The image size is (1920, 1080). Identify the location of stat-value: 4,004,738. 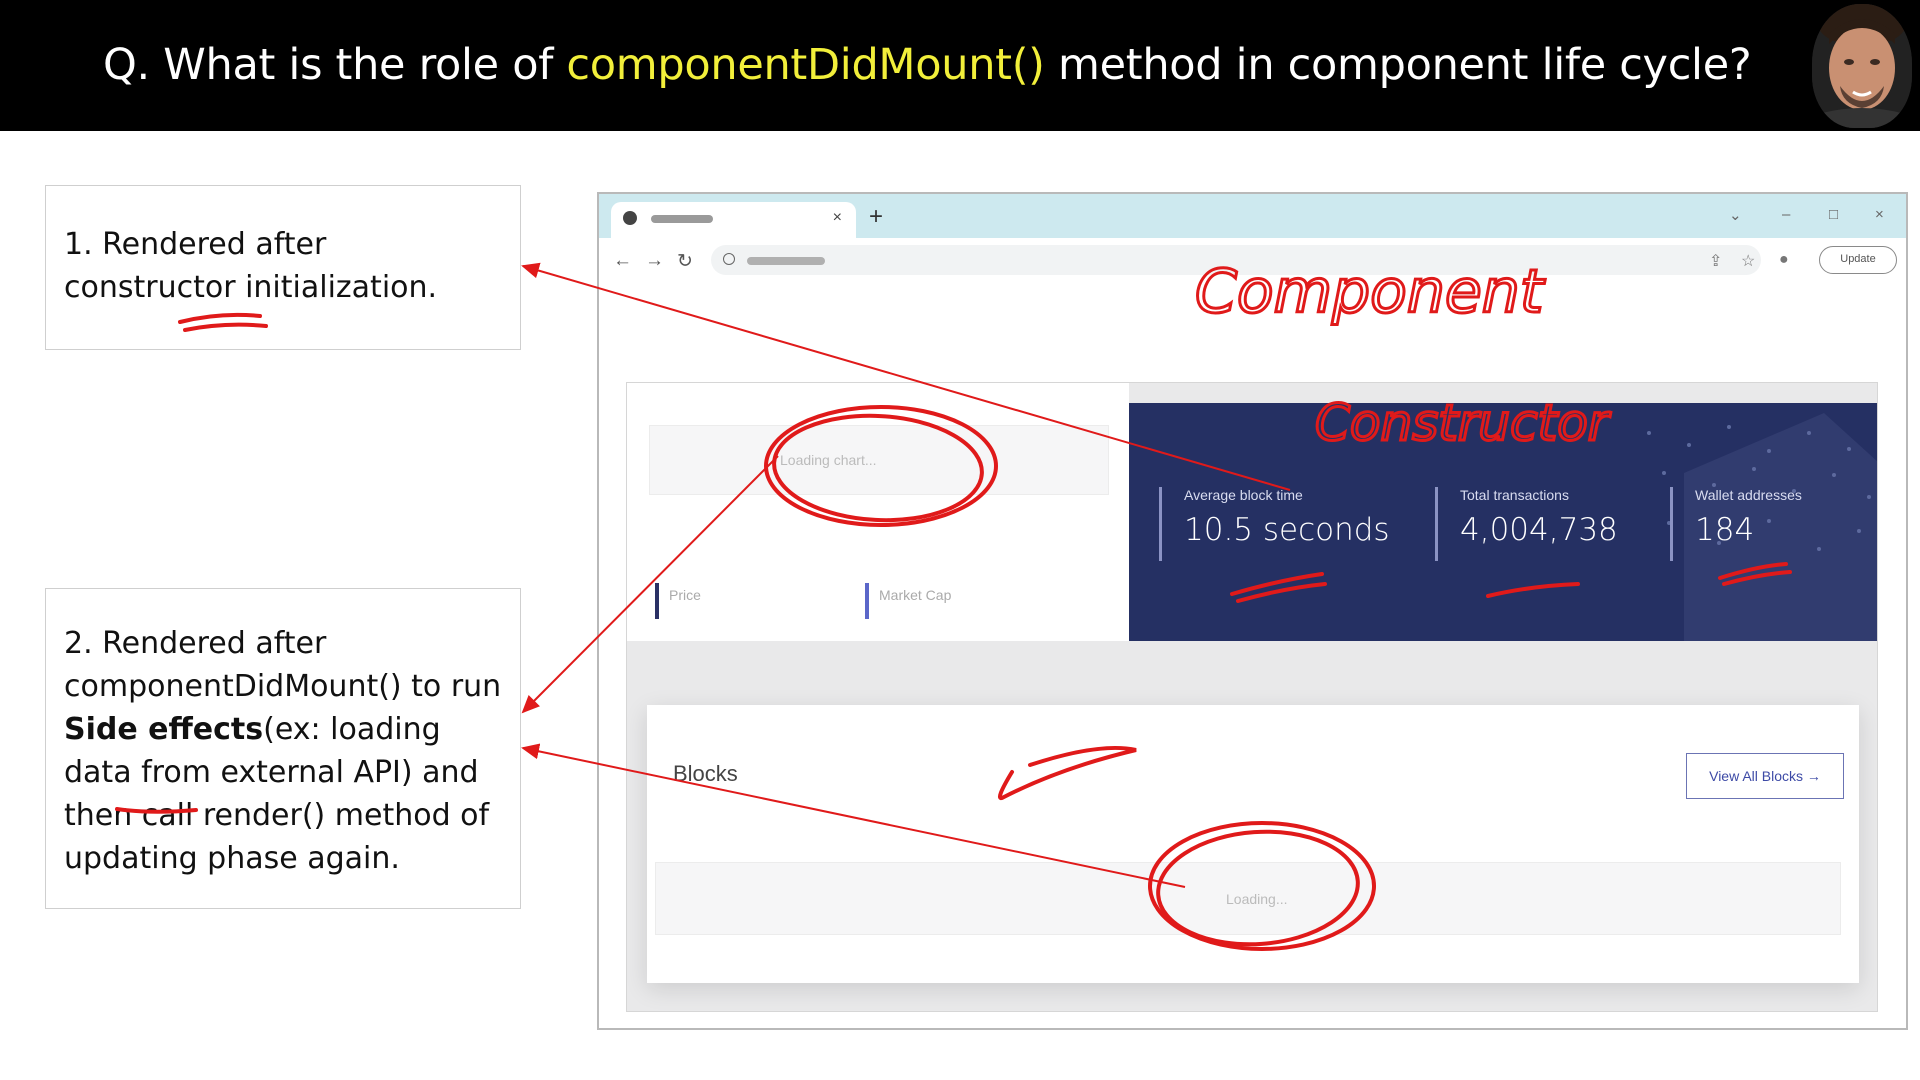
(1539, 530).